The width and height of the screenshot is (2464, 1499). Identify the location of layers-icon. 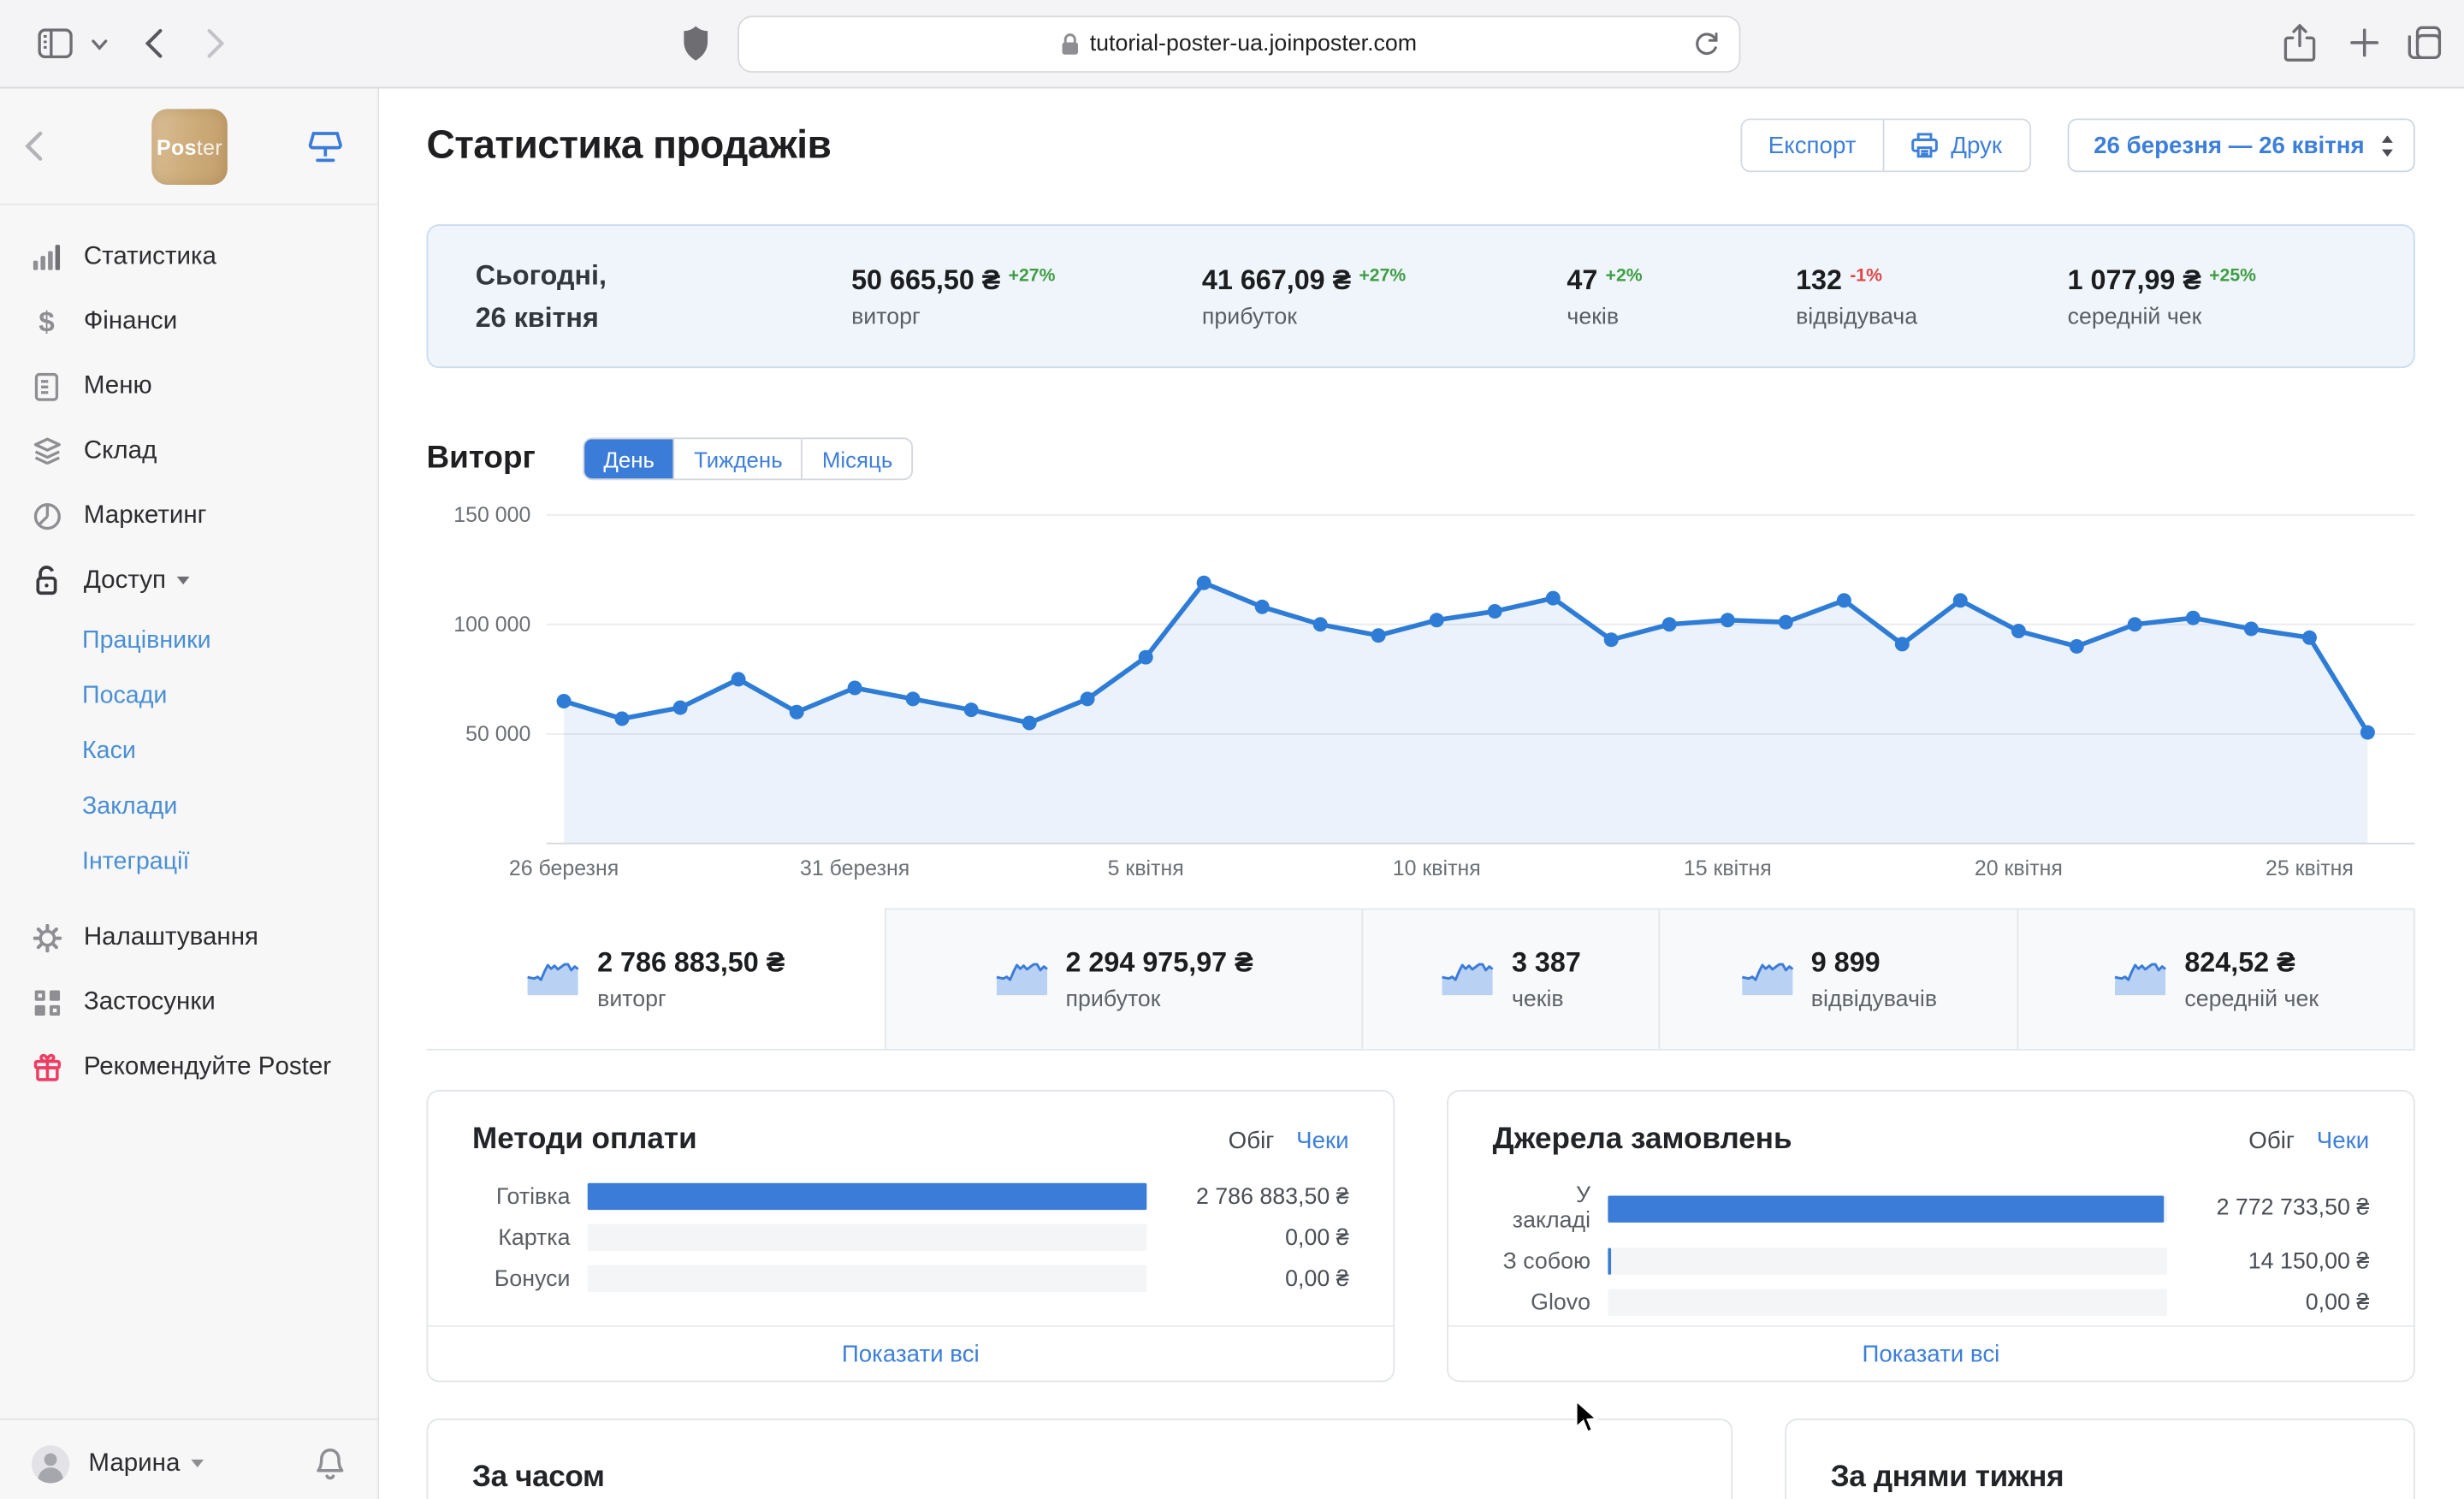
(47, 451).